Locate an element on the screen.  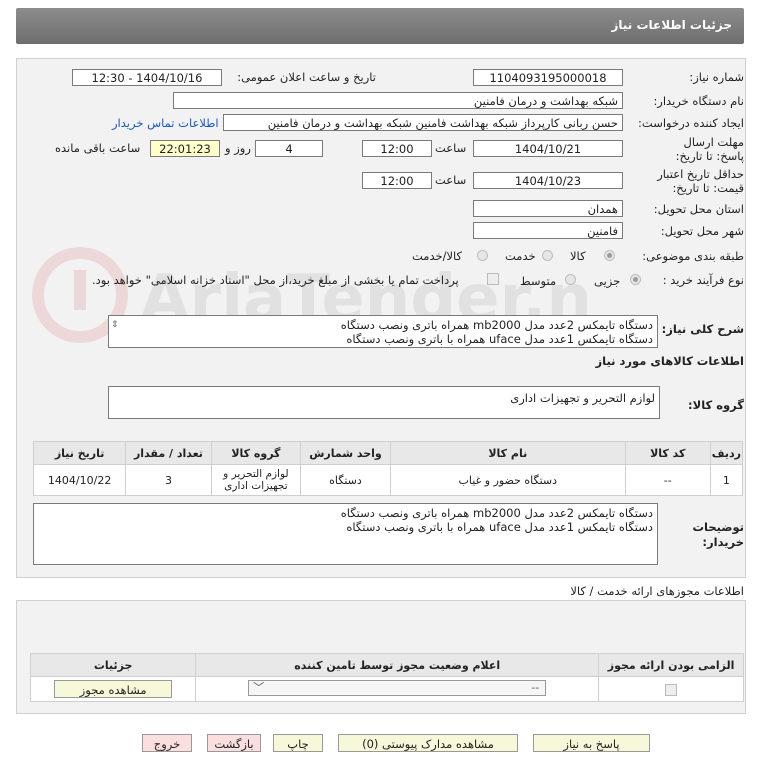
summary-label: شرح کلی نیاز: is located at coordinates (702, 329).